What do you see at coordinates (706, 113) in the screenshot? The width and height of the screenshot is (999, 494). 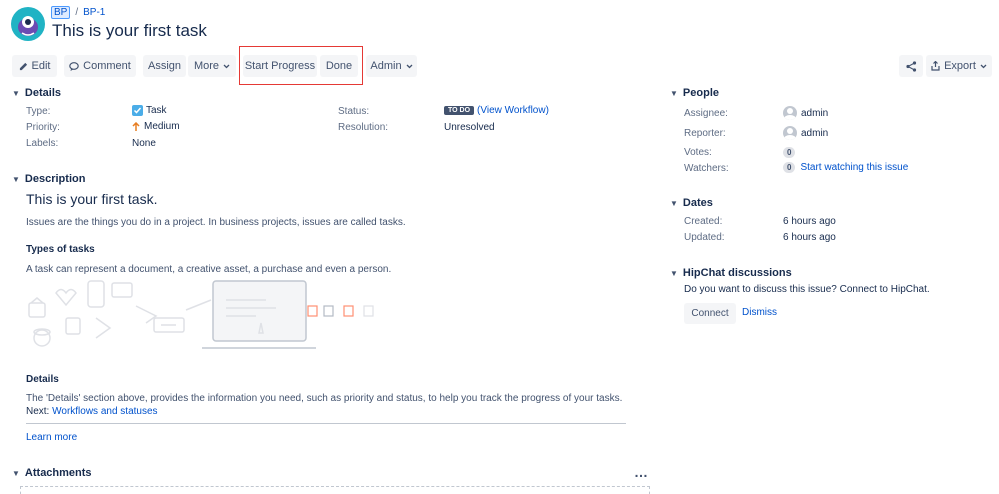 I see `assignee-label: Assignee:` at bounding box center [706, 113].